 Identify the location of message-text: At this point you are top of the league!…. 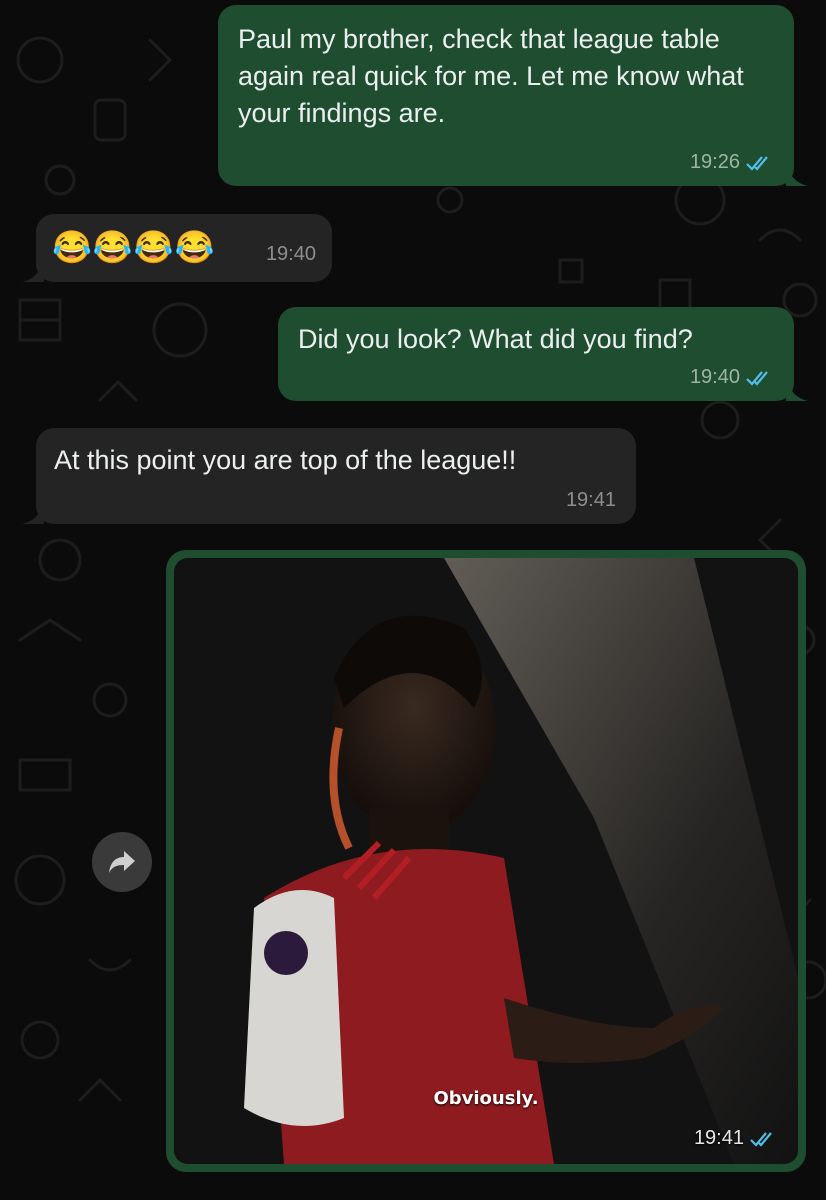
(285, 460).